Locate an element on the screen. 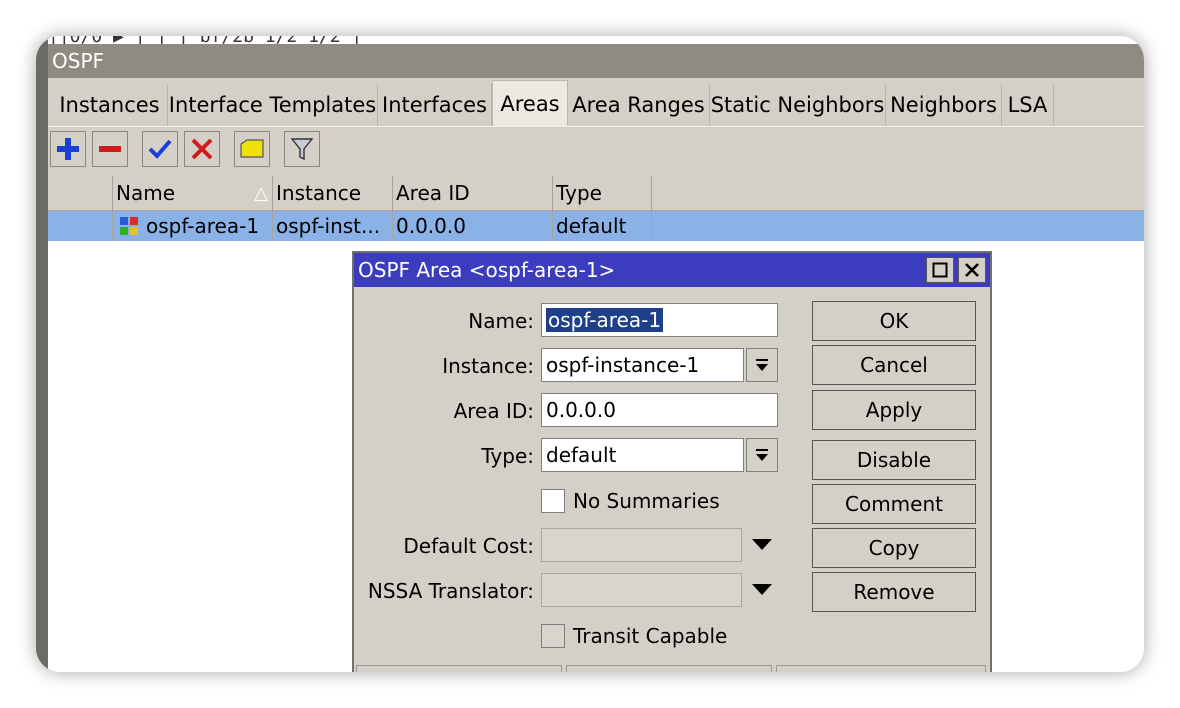 The image size is (1180, 708). area-id-field: 0.0.0.0 is located at coordinates (659, 410).